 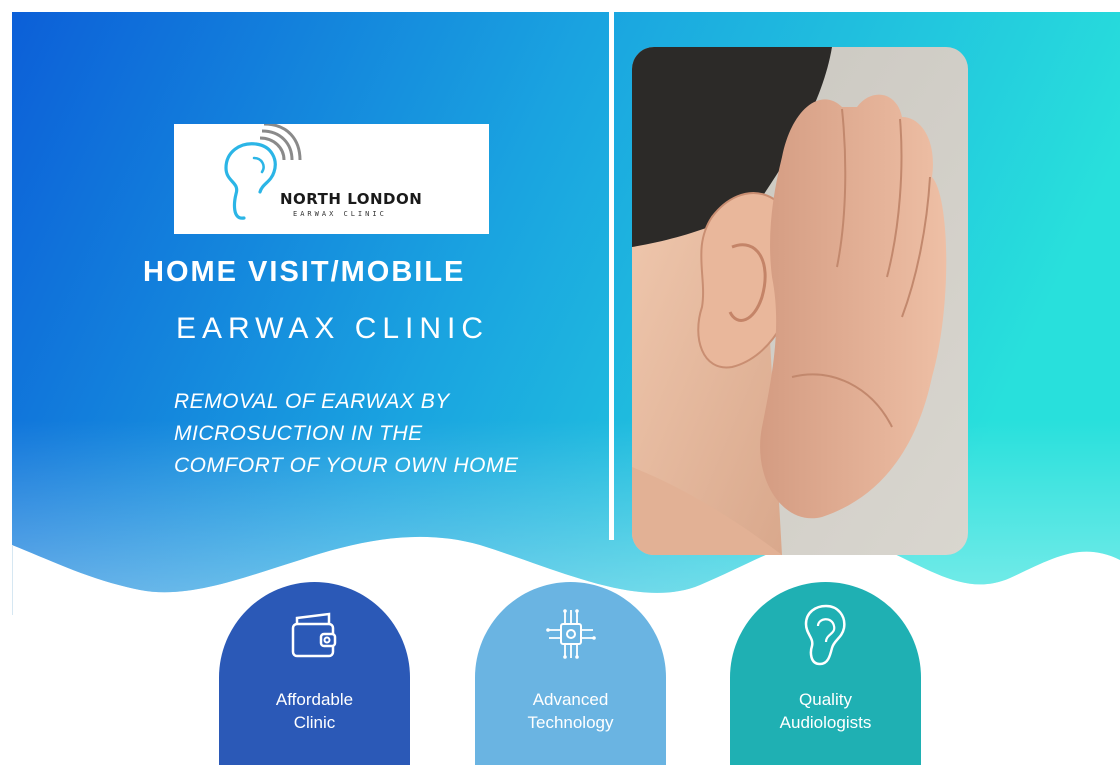 What do you see at coordinates (304, 272) in the screenshot?
I see `hero-headline: HOME VISIT/MOBILE` at bounding box center [304, 272].